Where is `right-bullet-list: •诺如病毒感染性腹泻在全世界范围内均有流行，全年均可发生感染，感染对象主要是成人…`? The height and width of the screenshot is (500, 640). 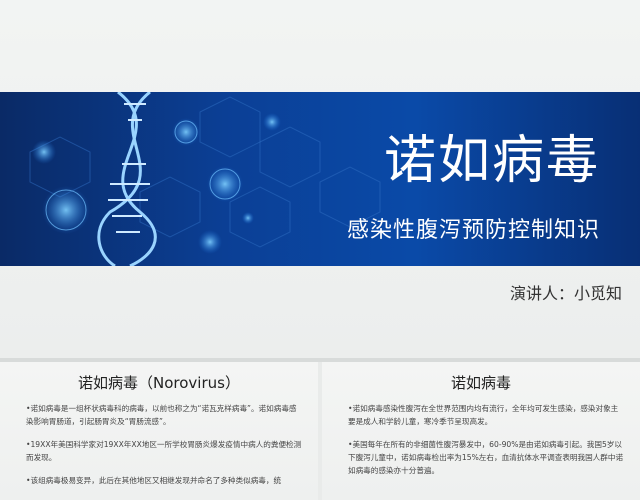
right-bullet-list: •诺如病毒感染性腹泻在全世界范围内均有流行，全年均可发生感染，感染对象主要是成人… is located at coordinates (486, 444).